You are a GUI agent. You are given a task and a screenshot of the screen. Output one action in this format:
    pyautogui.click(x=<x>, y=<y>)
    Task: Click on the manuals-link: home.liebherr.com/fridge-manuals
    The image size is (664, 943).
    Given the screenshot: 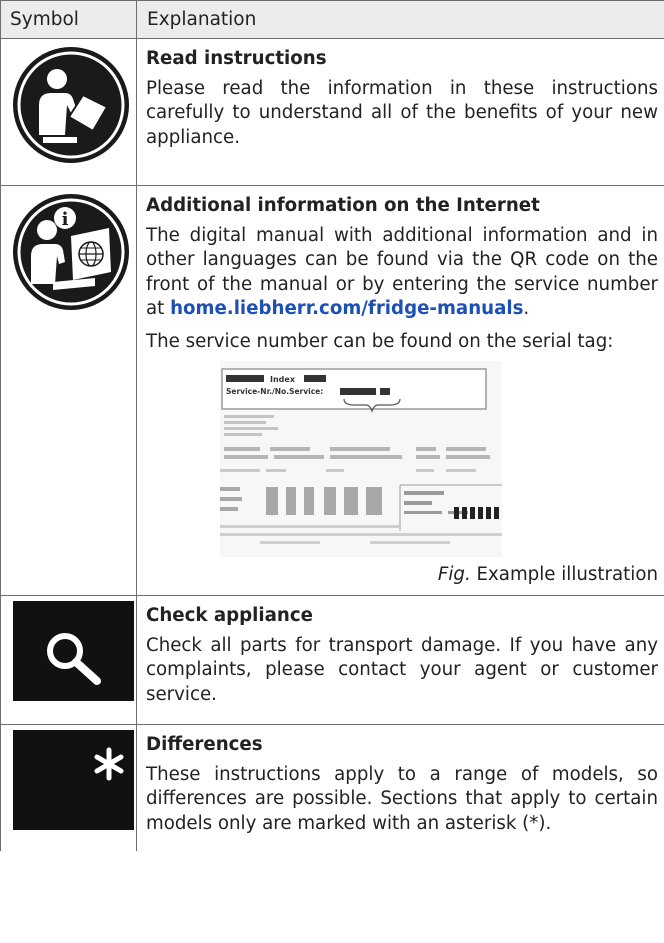 What is the action you would take?
    pyautogui.click(x=346, y=308)
    